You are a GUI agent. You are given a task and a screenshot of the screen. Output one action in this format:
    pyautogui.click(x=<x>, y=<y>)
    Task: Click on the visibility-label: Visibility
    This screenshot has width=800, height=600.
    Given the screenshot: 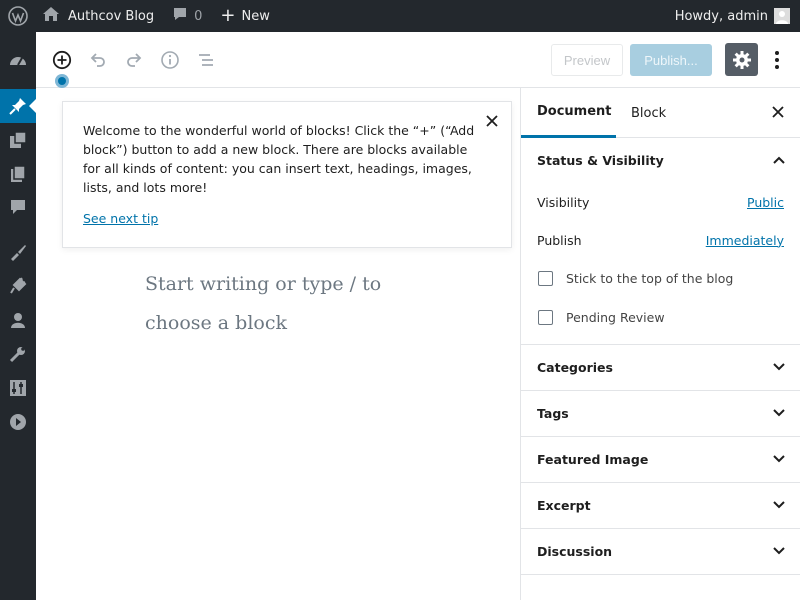 What is the action you would take?
    pyautogui.click(x=563, y=202)
    